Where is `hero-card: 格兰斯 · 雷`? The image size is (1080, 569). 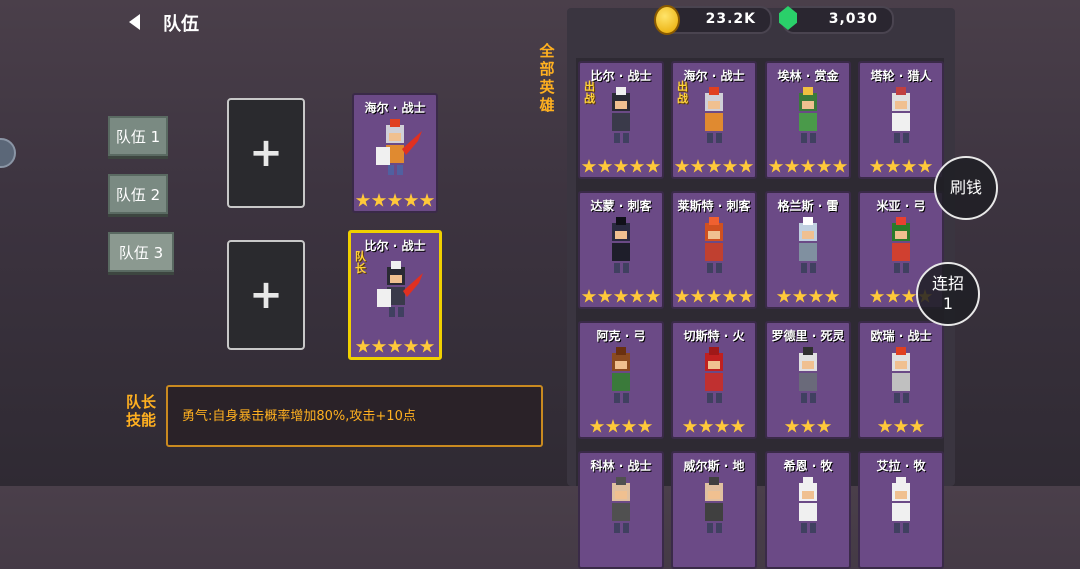 hero-card: 格兰斯 · 雷 is located at coordinates (808, 250).